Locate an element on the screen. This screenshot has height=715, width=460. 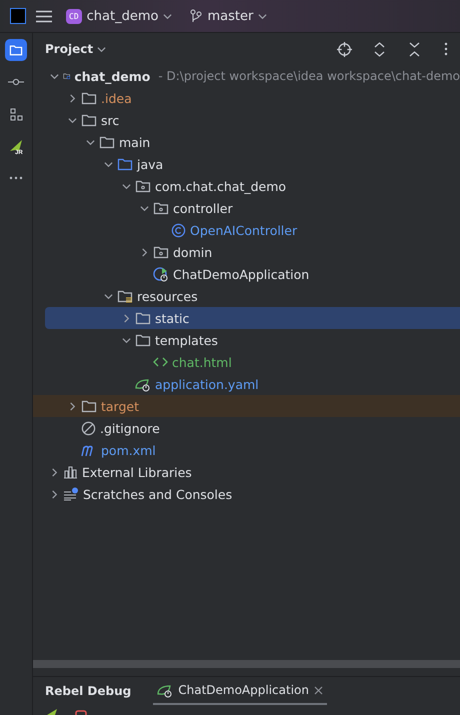
tree-row: main is located at coordinates (246, 142).